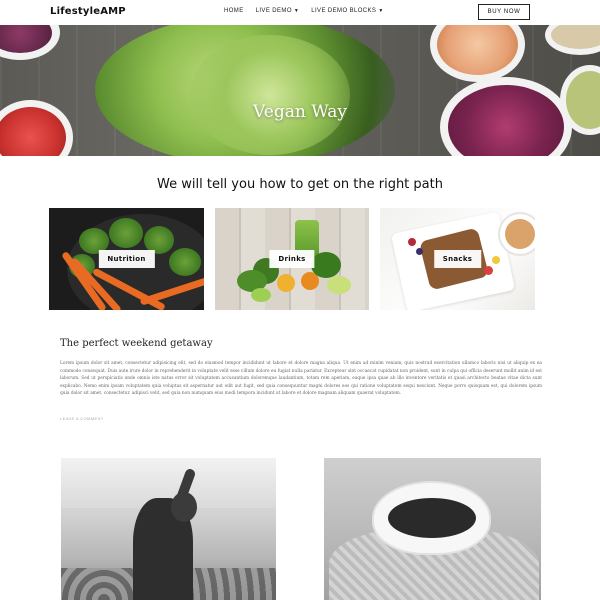  Describe the element at coordinates (82, 418) in the screenshot. I see `leave-comment-link: LEAVE A COMMENT` at that location.